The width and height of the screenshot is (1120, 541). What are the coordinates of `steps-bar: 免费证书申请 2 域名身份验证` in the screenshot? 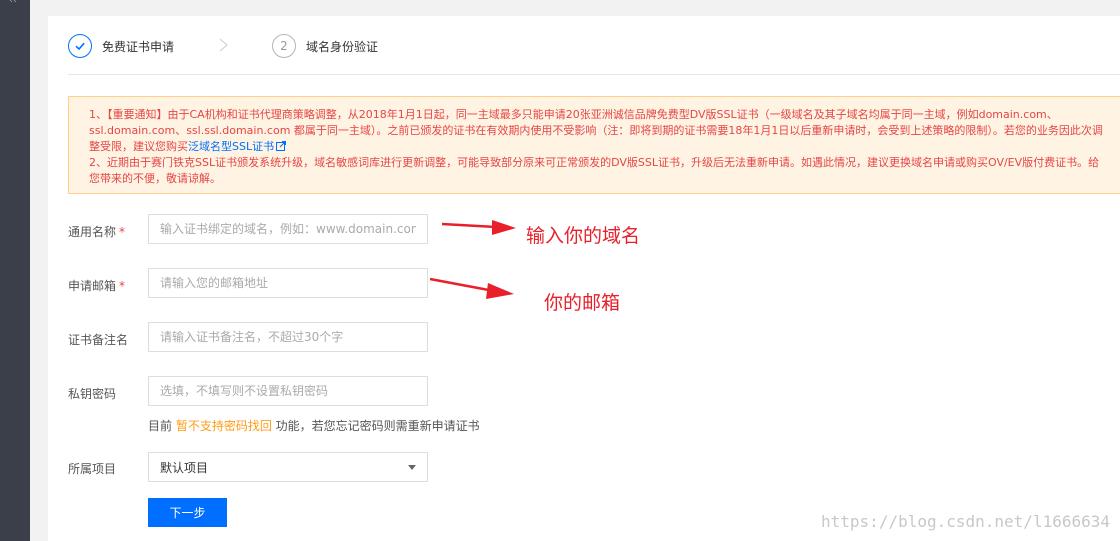 It's located at (594, 45).